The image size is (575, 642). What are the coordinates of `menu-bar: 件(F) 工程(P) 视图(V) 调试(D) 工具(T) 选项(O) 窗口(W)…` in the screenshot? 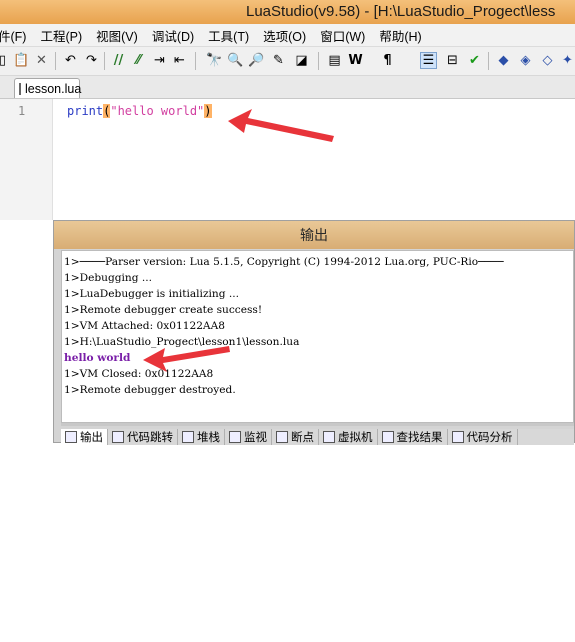 It's located at (287, 35).